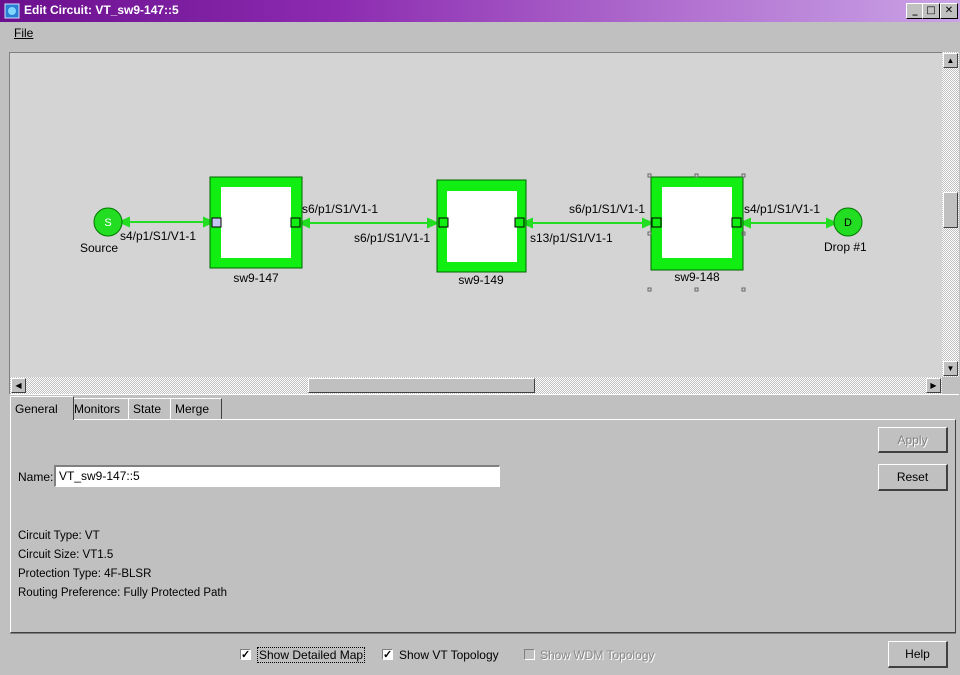 The height and width of the screenshot is (675, 960). I want to click on scroll-up-icon: ▲, so click(950, 60).